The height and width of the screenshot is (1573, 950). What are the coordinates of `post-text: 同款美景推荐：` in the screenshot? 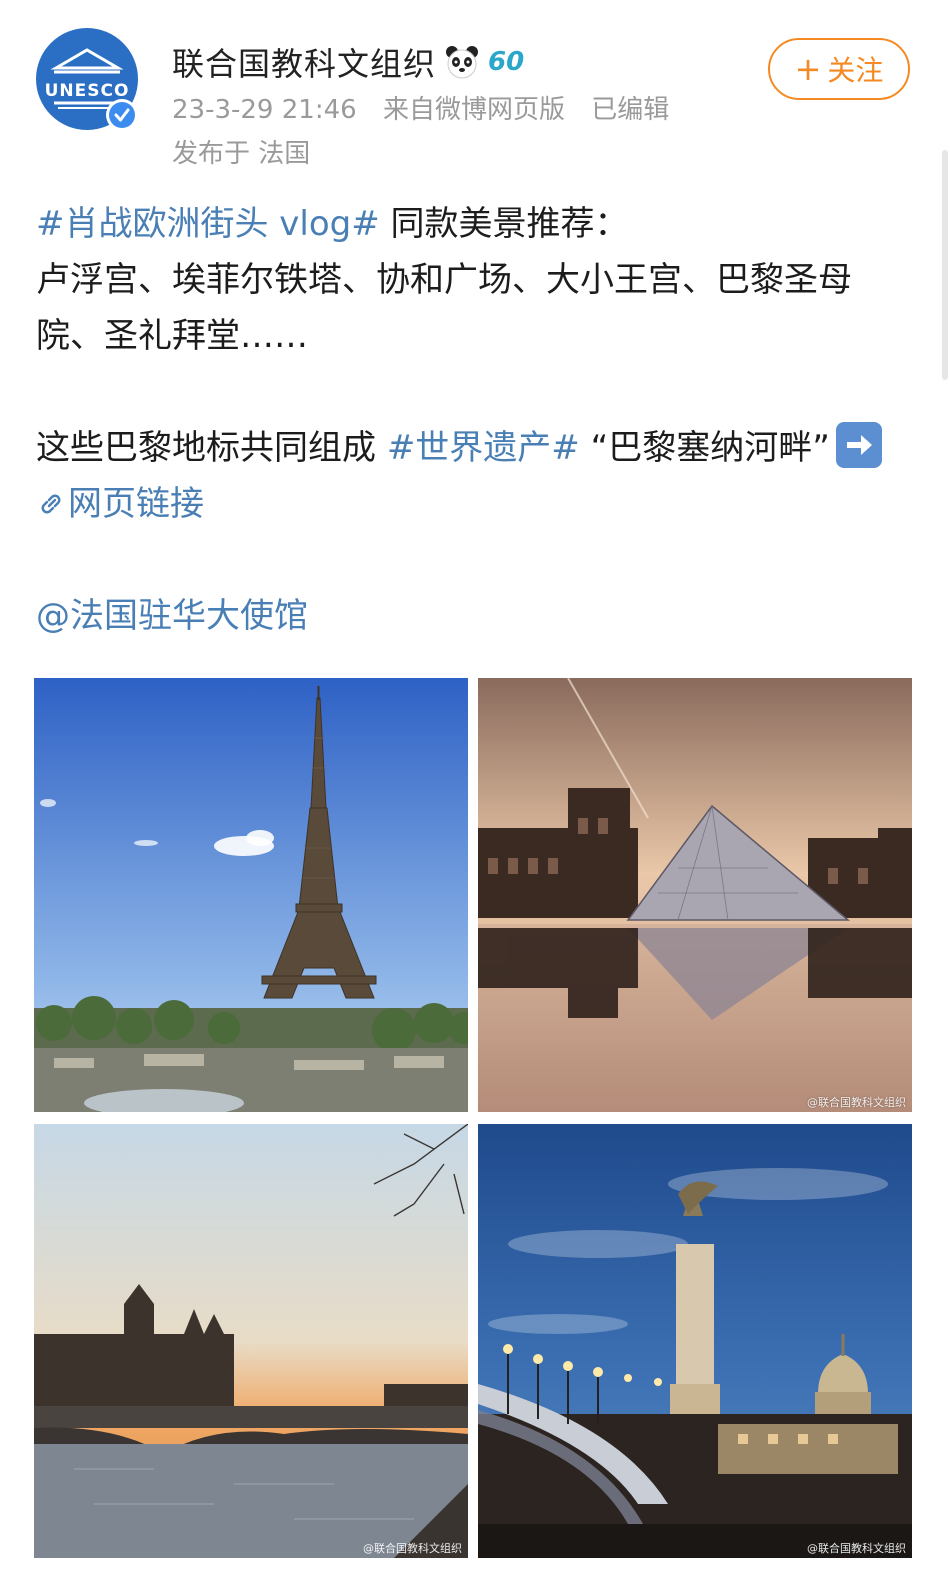 It's located at (504, 224).